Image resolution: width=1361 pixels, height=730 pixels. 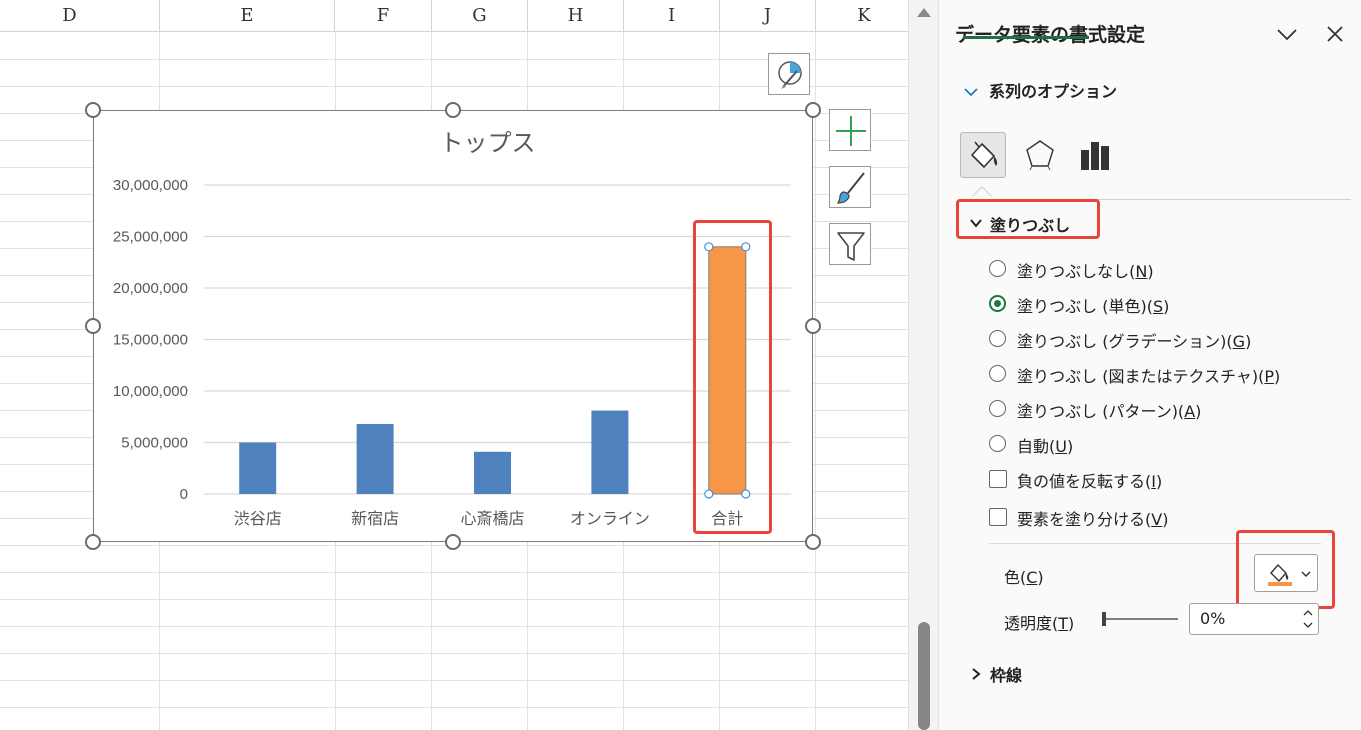 What do you see at coordinates (80, 16) in the screenshot?
I see `column-header-d: D` at bounding box center [80, 16].